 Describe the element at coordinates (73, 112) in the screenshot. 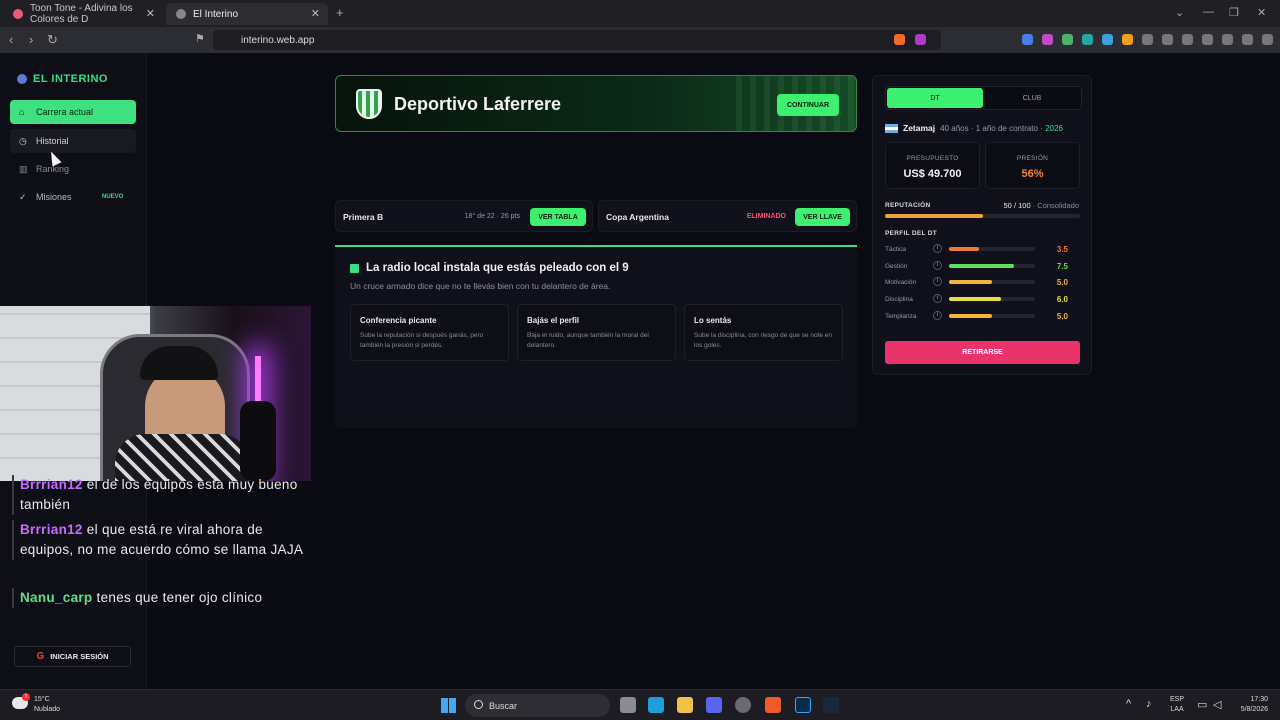

I see `sidebar-item-carrera: ⌂ Carrera actual` at that location.